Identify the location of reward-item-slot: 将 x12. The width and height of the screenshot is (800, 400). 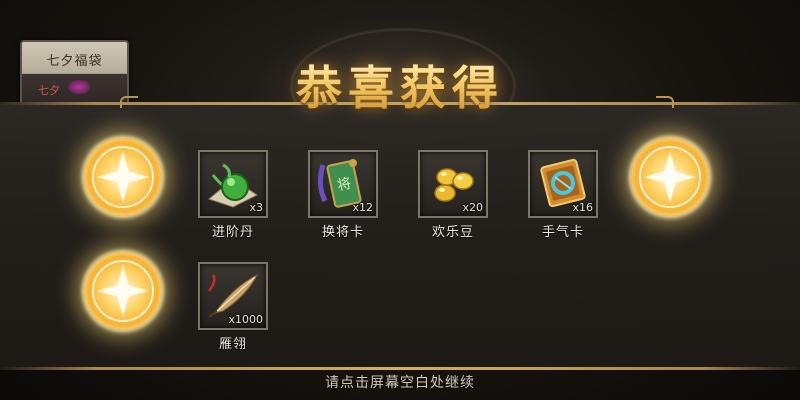
(343, 184).